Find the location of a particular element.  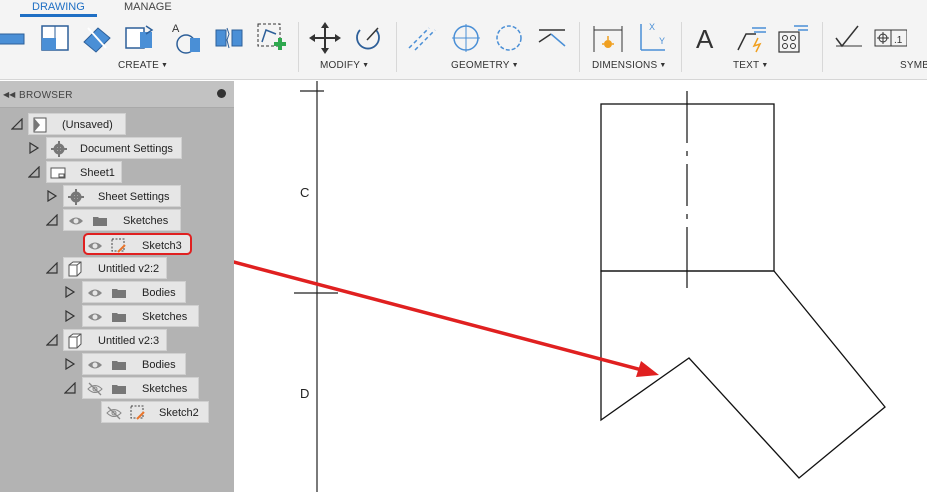

break-view-tool is located at coordinates (229, 38).